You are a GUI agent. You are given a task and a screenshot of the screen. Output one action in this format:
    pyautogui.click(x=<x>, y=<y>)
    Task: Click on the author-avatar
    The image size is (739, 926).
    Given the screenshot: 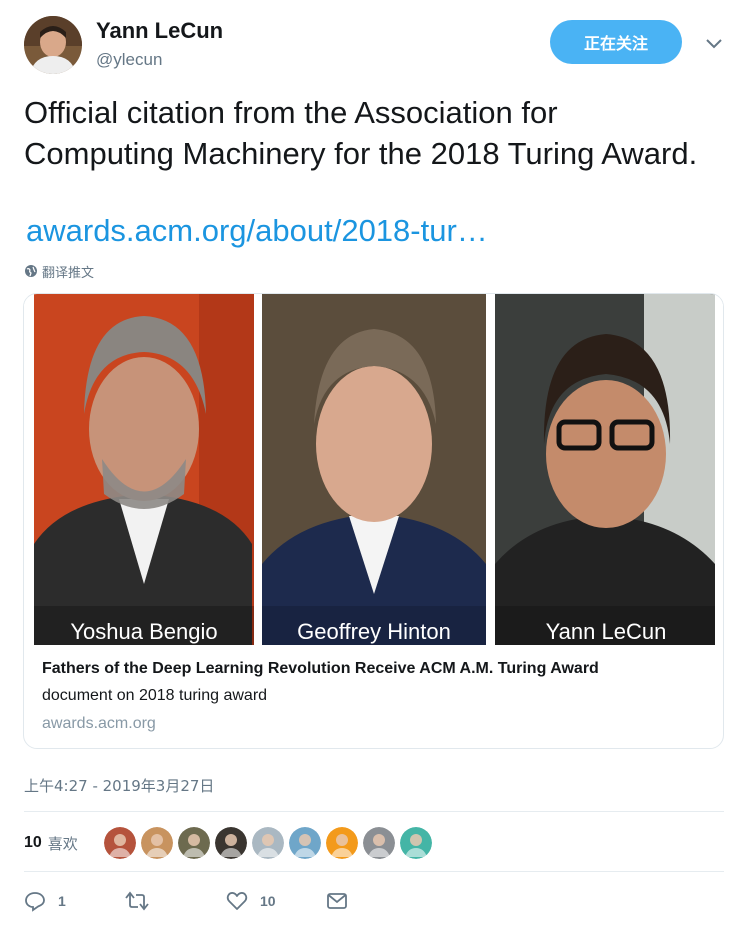 What is the action you would take?
    pyautogui.click(x=53, y=45)
    